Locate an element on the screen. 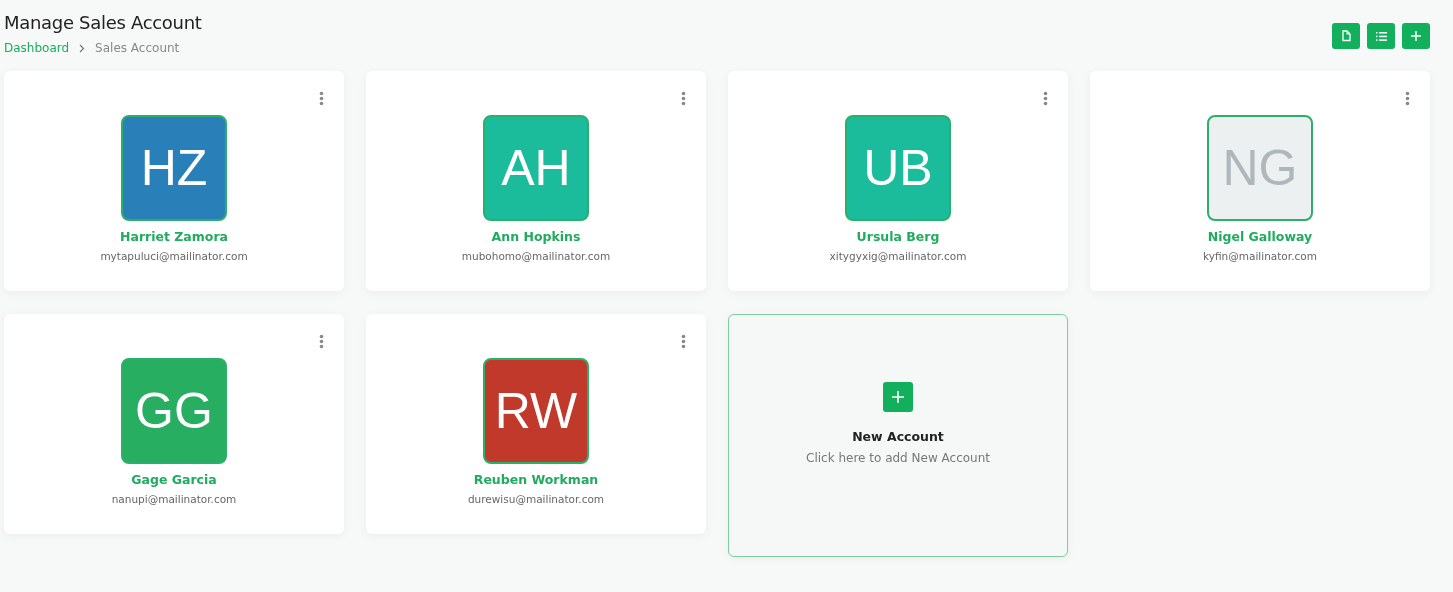  account-name: Ursula Berg is located at coordinates (898, 236).